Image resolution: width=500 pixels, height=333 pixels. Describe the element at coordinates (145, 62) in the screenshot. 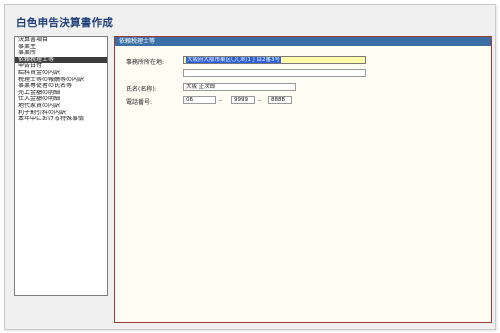

I see `office-address-label: 事務所所在地:` at that location.